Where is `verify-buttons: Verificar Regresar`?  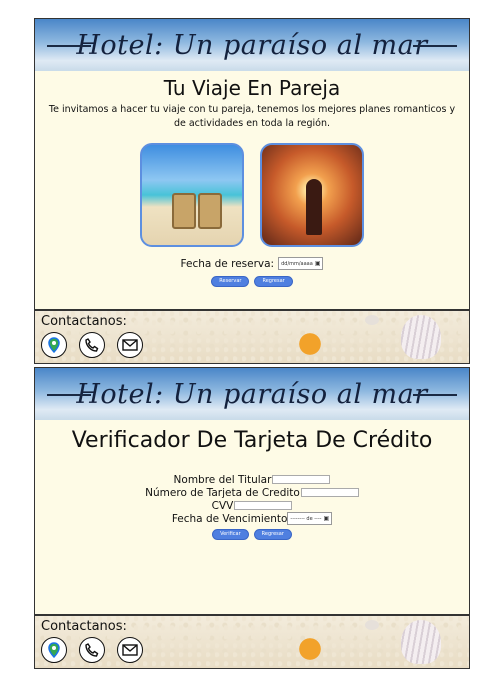 verify-buttons: Verificar Regresar is located at coordinates (252, 534).